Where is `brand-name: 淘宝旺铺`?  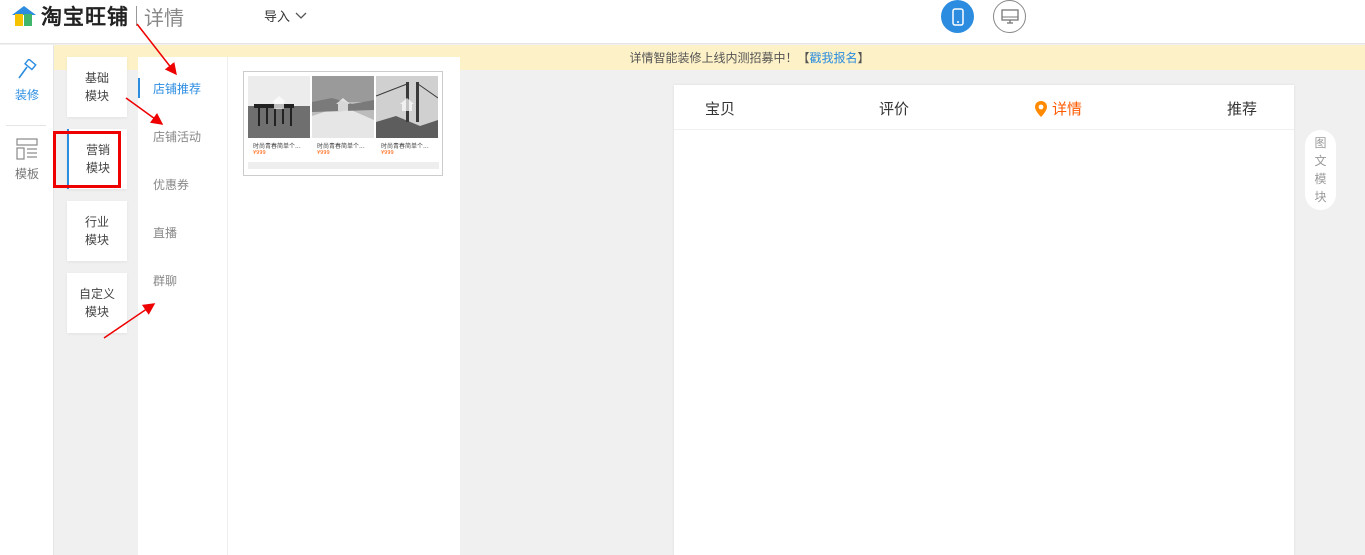
brand-name: 淘宝旺铺 is located at coordinates (85, 17).